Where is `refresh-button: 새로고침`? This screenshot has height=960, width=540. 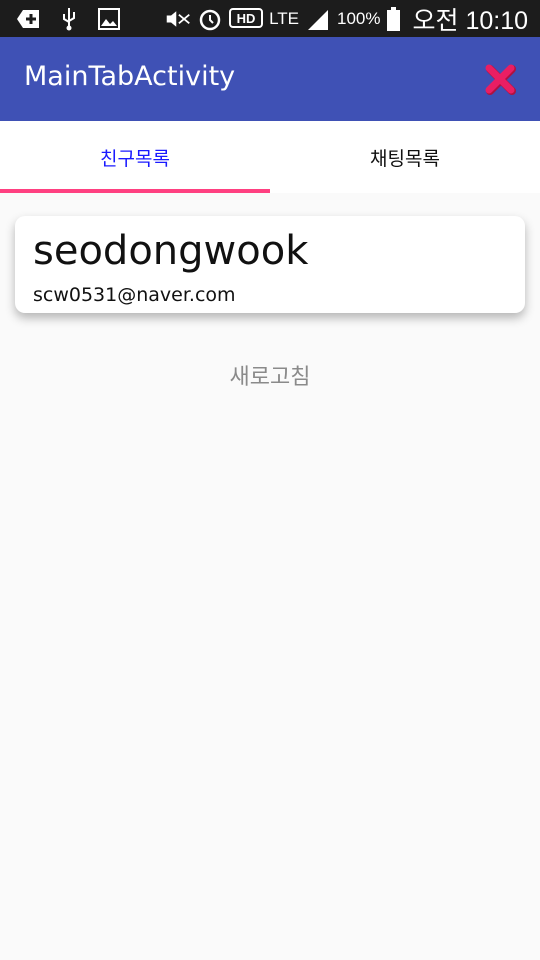 refresh-button: 새로고침 is located at coordinates (270, 375).